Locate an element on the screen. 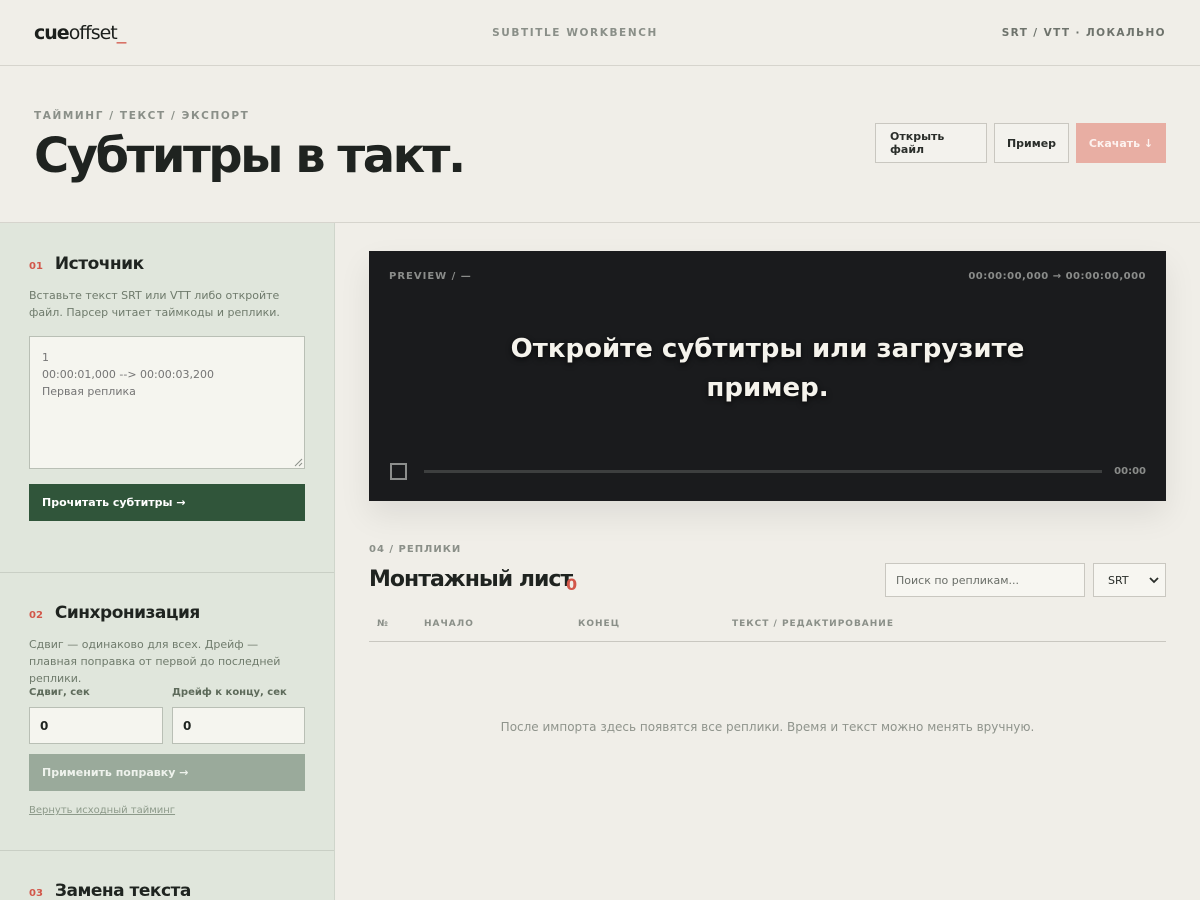 This screenshot has height=900, width=1200. preview-timecode: 00:00:00,000 → 00:00:00,000 is located at coordinates (1057, 276).